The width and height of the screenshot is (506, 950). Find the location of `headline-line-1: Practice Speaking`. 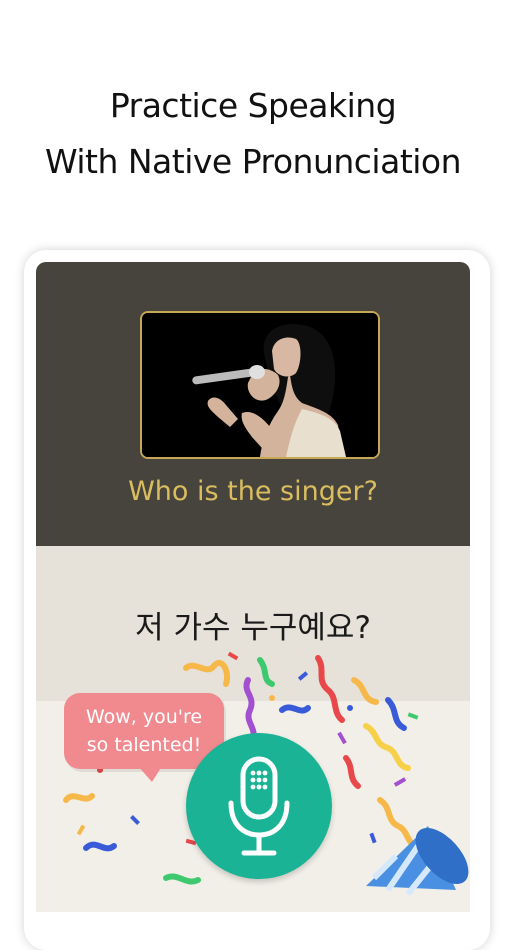

headline-line-1: Practice Speaking is located at coordinates (253, 105).